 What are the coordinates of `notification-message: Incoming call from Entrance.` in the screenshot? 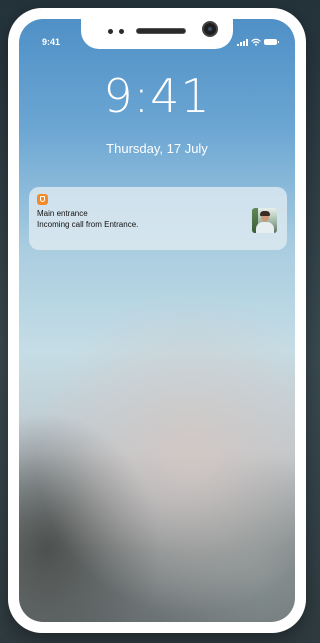 It's located at (88, 224).